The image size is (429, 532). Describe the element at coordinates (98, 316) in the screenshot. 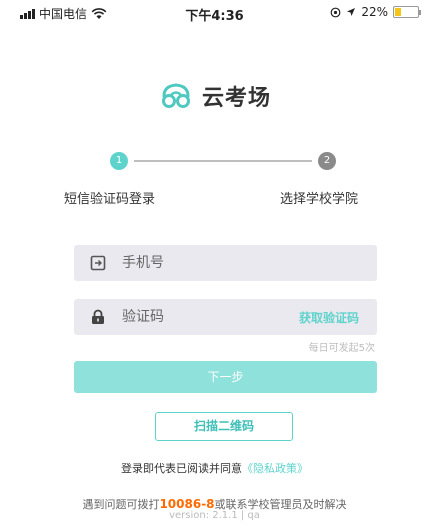

I see `lock-icon` at that location.